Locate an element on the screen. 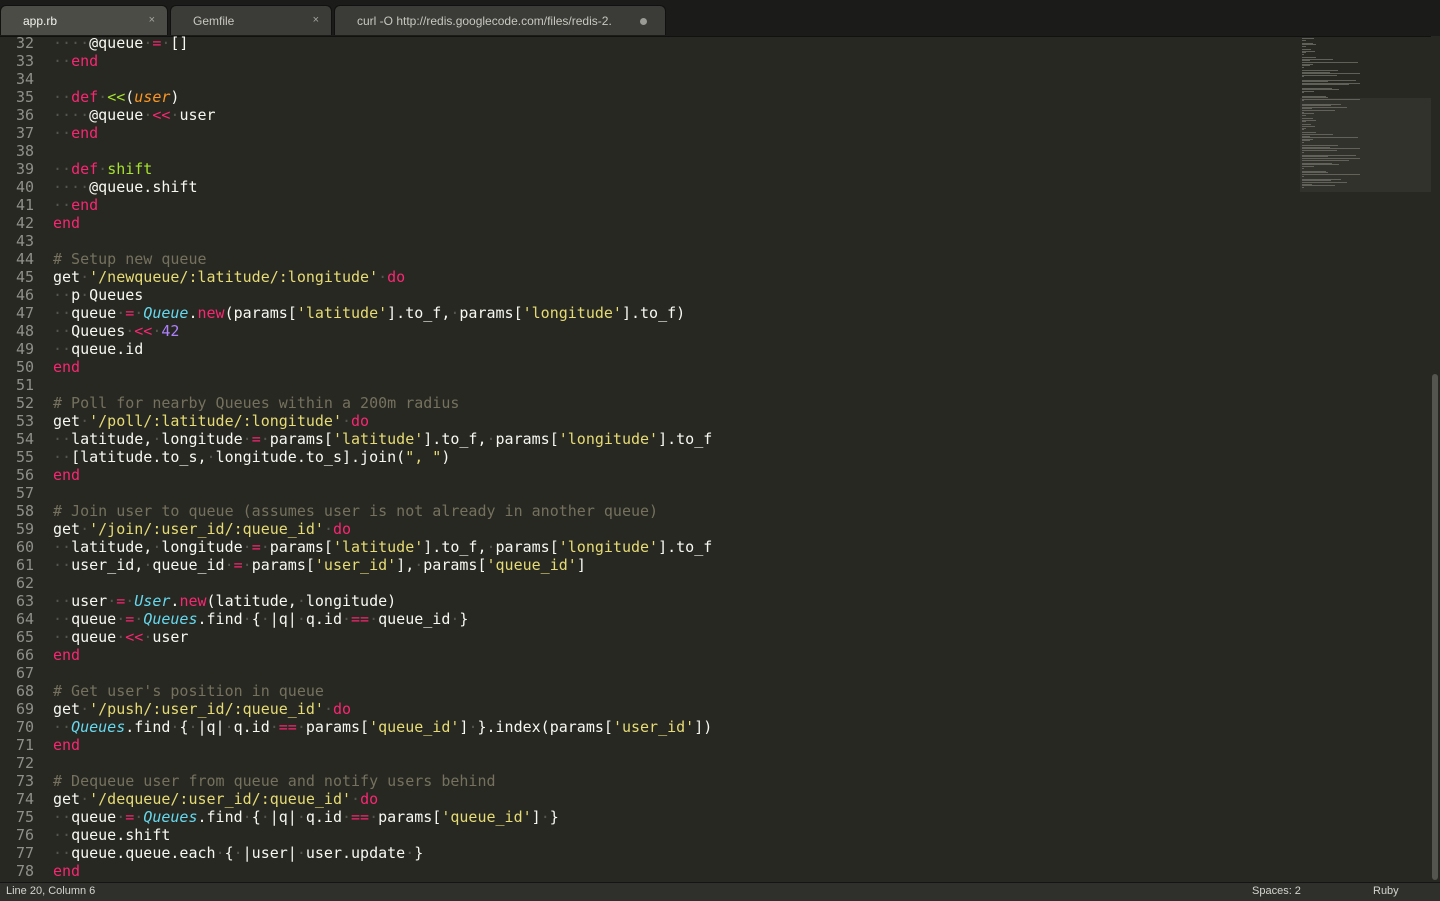 This screenshot has width=1440, height=901. code-line: 59 get·'/join/:user_id/:queue_id'·do is located at coordinates (356, 529).